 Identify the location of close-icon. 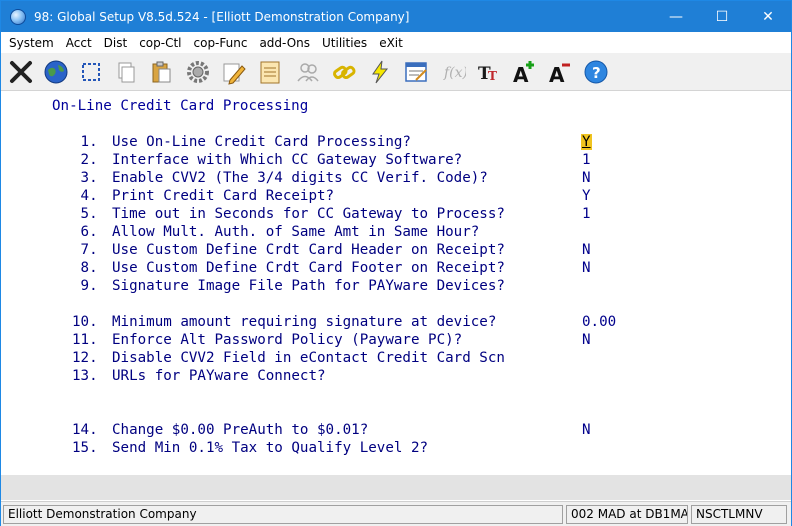
(20, 71).